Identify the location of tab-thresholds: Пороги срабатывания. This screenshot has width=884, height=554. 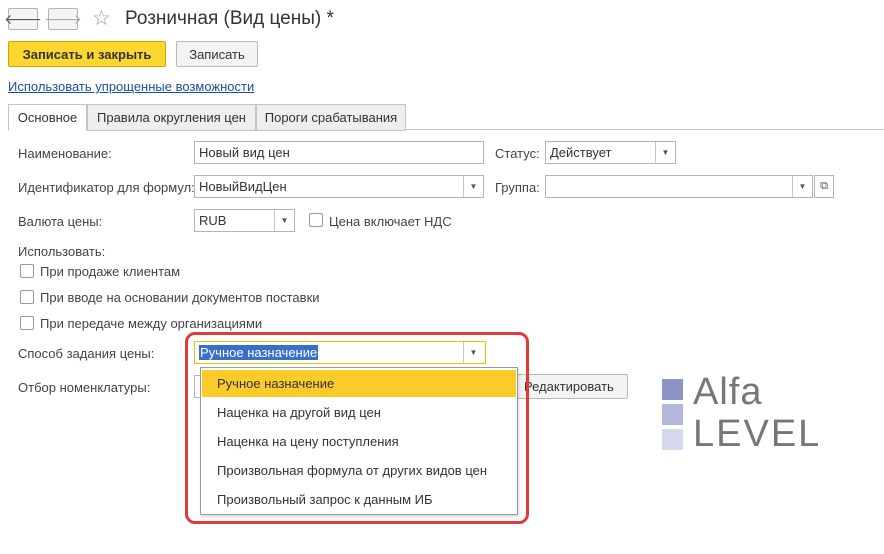
(331, 117).